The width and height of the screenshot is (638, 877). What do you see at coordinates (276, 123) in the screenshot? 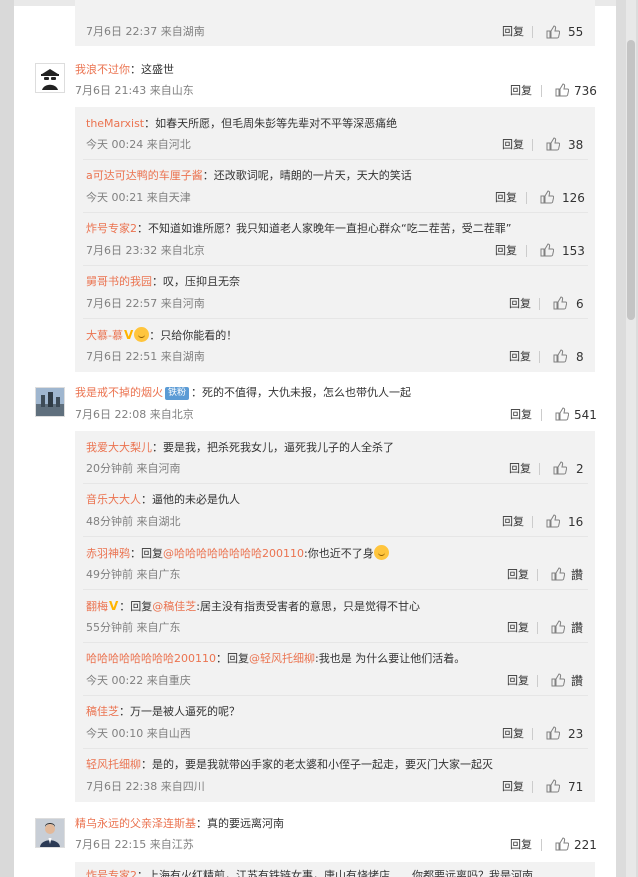
I see `reply-body: 如春天所愿，但毛周朱彭等先辈对不平等深恶痛绝` at bounding box center [276, 123].